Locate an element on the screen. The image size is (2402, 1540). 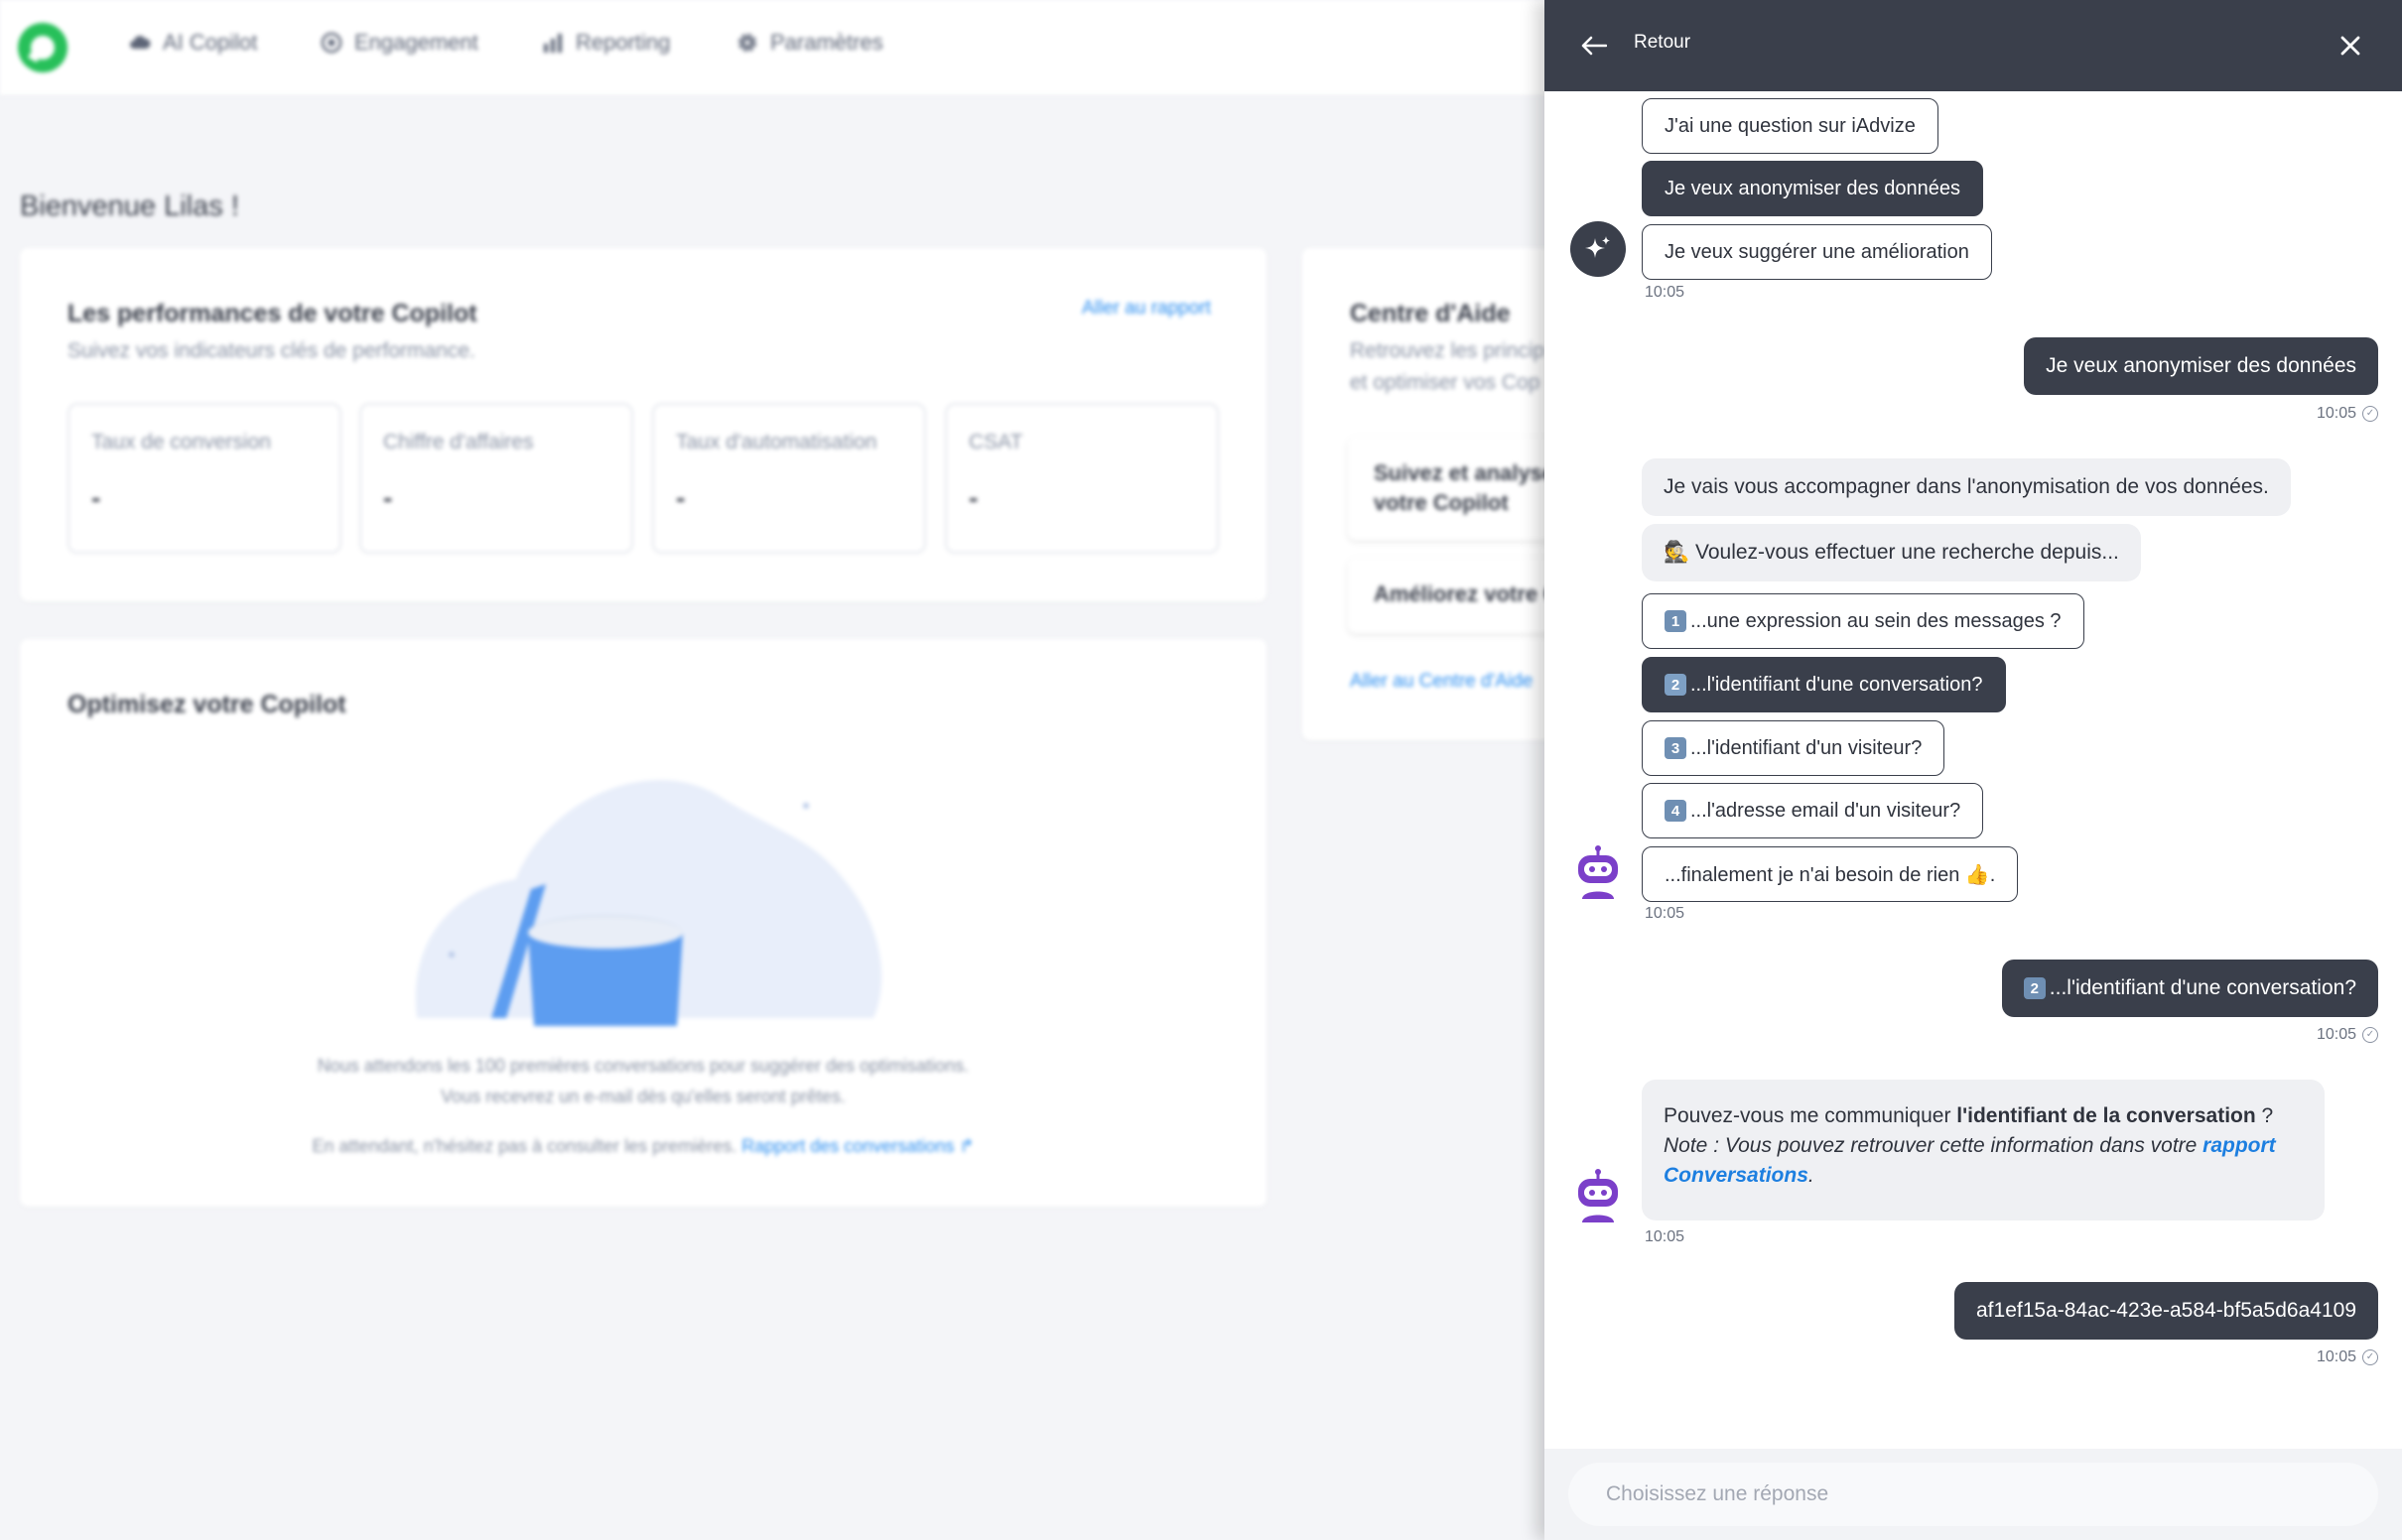
quick-reply-label: Je veux suggérer une amélioration is located at coordinates (1817, 251).